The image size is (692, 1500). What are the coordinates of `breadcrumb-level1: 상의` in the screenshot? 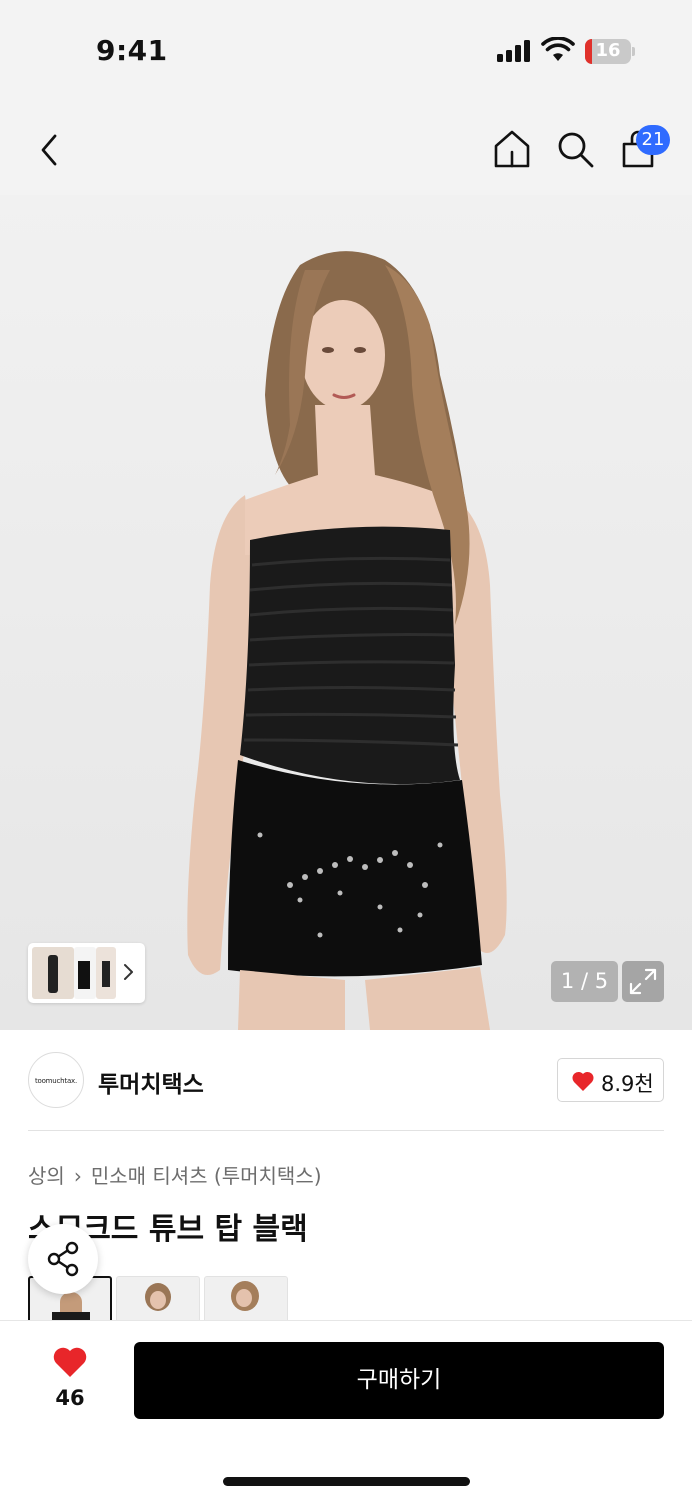 It's located at (46, 1176).